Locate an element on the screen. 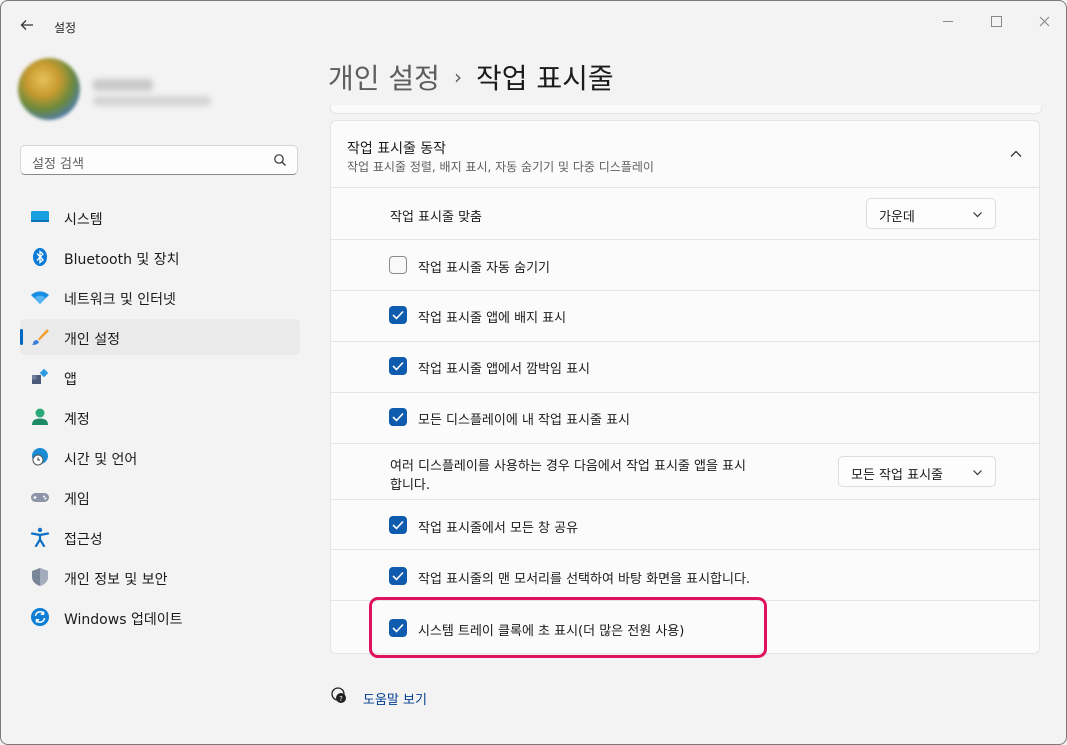 This screenshot has width=1067, height=745. wifi-icon is located at coordinates (40, 297).